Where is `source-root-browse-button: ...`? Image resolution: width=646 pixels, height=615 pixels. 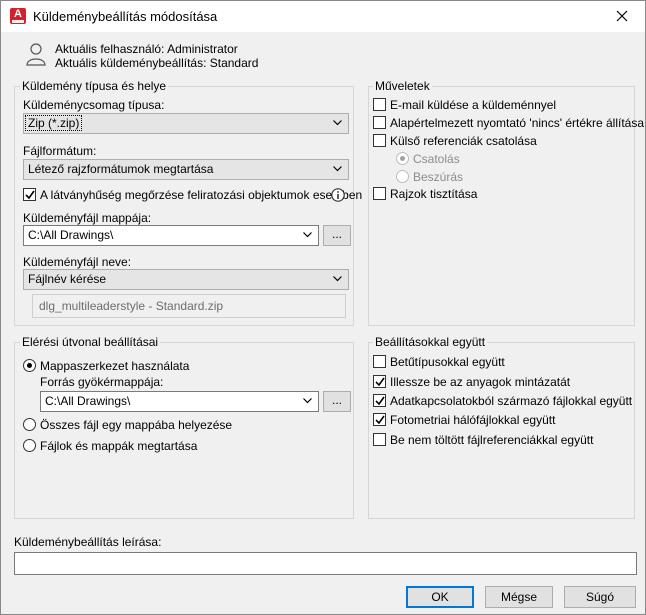 source-root-browse-button: ... is located at coordinates (337, 401).